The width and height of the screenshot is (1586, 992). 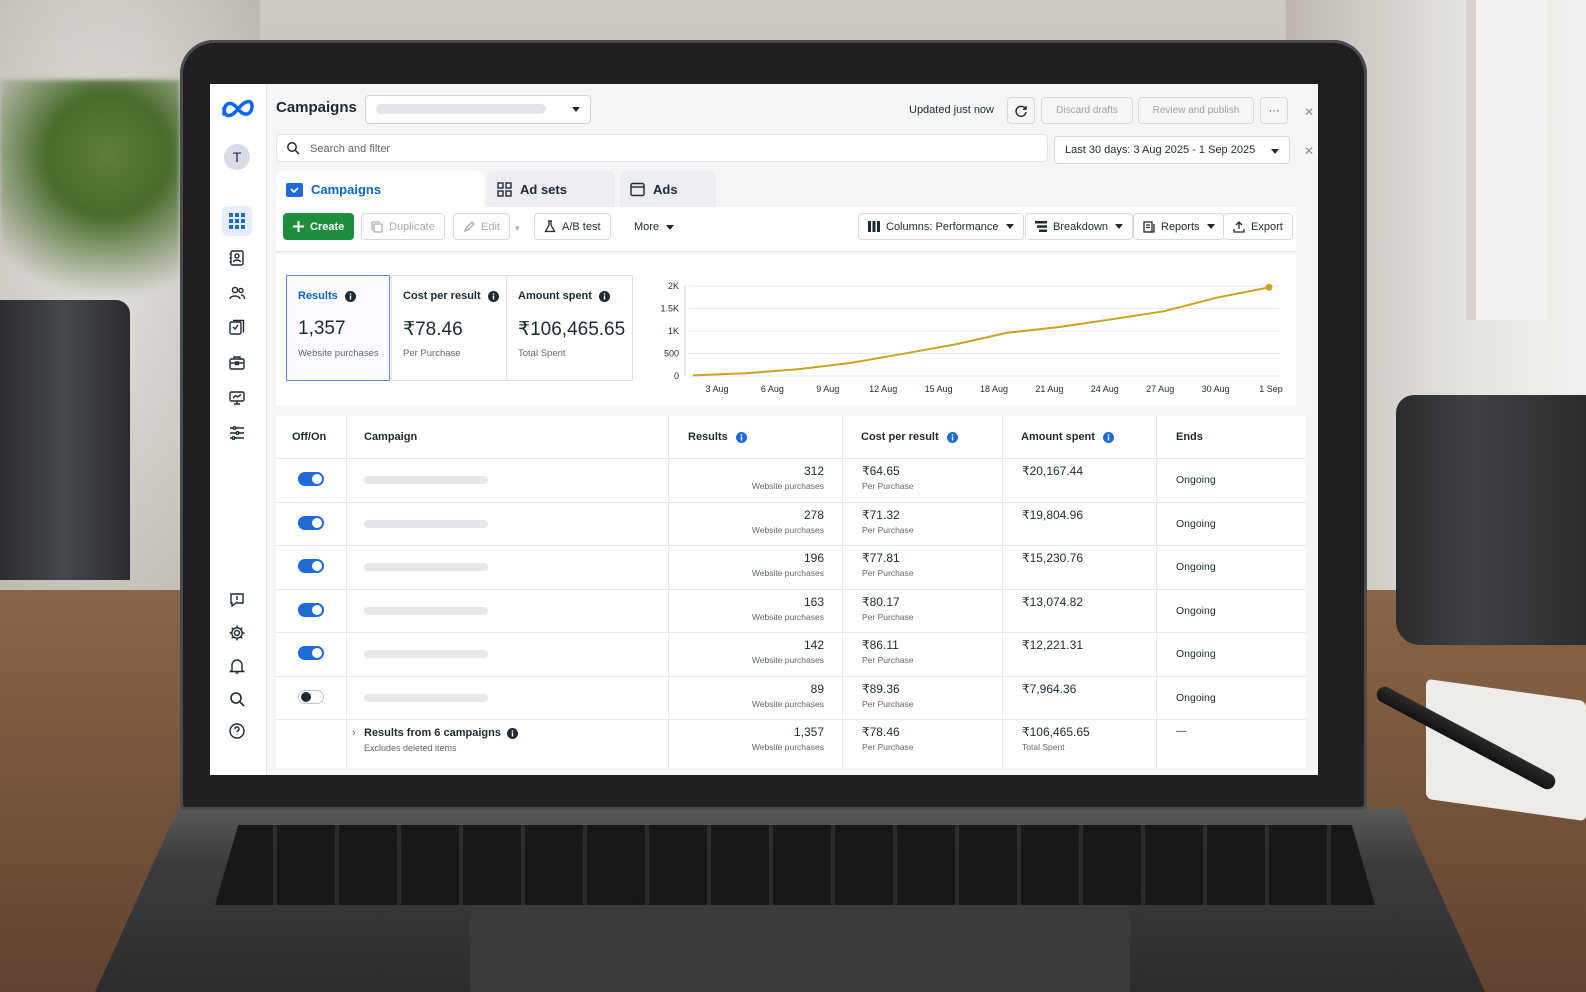 I want to click on tab-campaigns: Campaigns, so click(x=380, y=189).